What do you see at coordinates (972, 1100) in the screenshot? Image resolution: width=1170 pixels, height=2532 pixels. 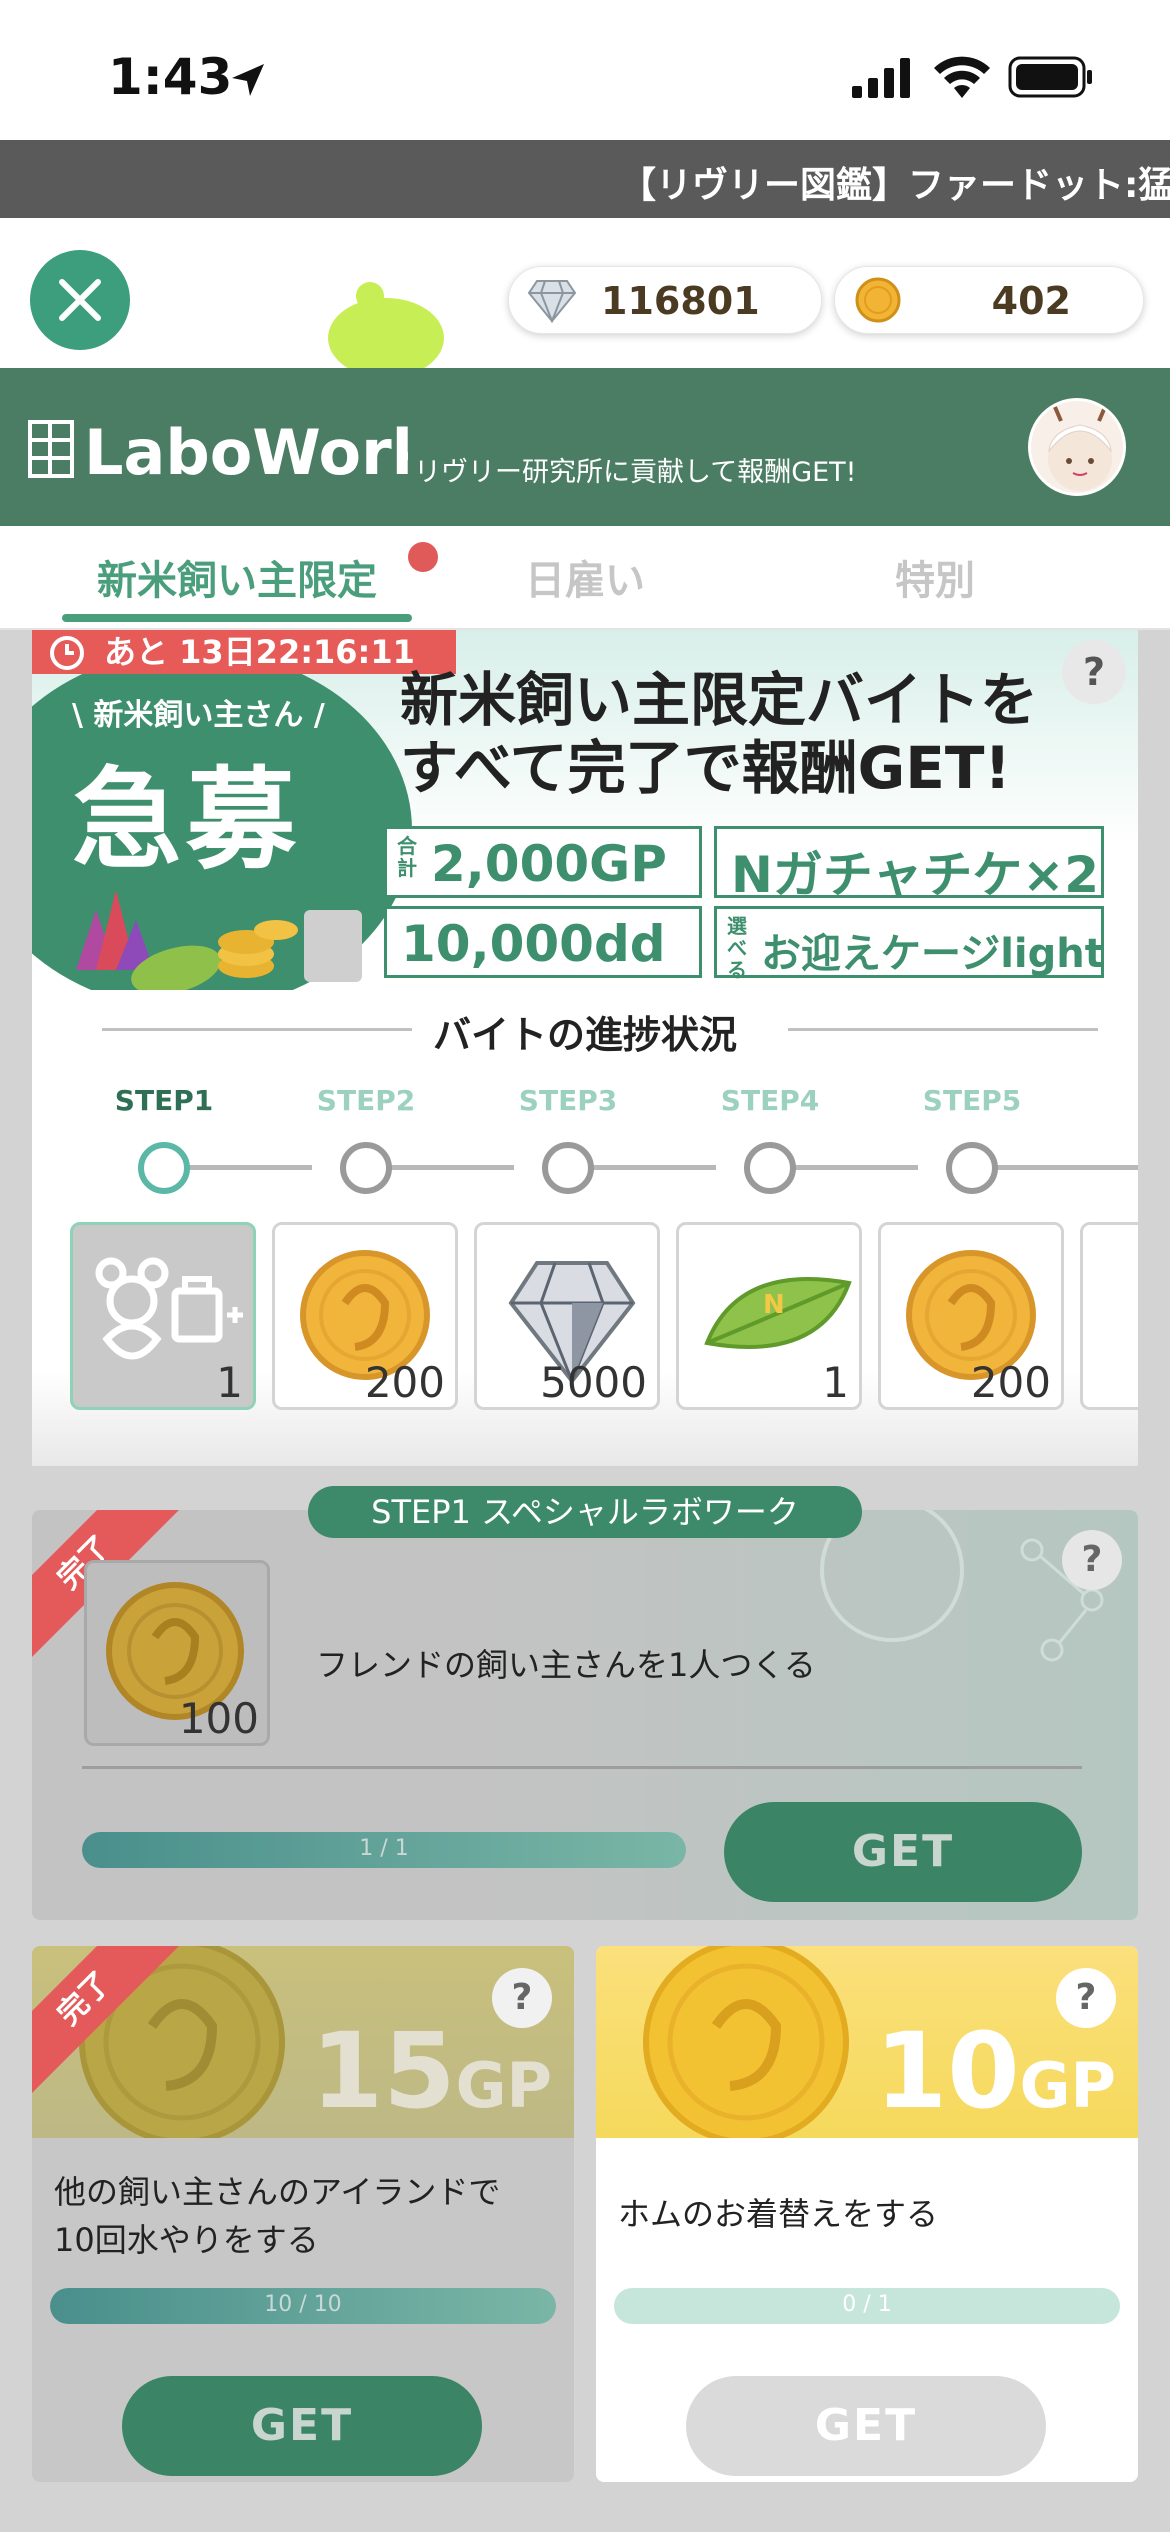 I see `step-label: STEP5` at bounding box center [972, 1100].